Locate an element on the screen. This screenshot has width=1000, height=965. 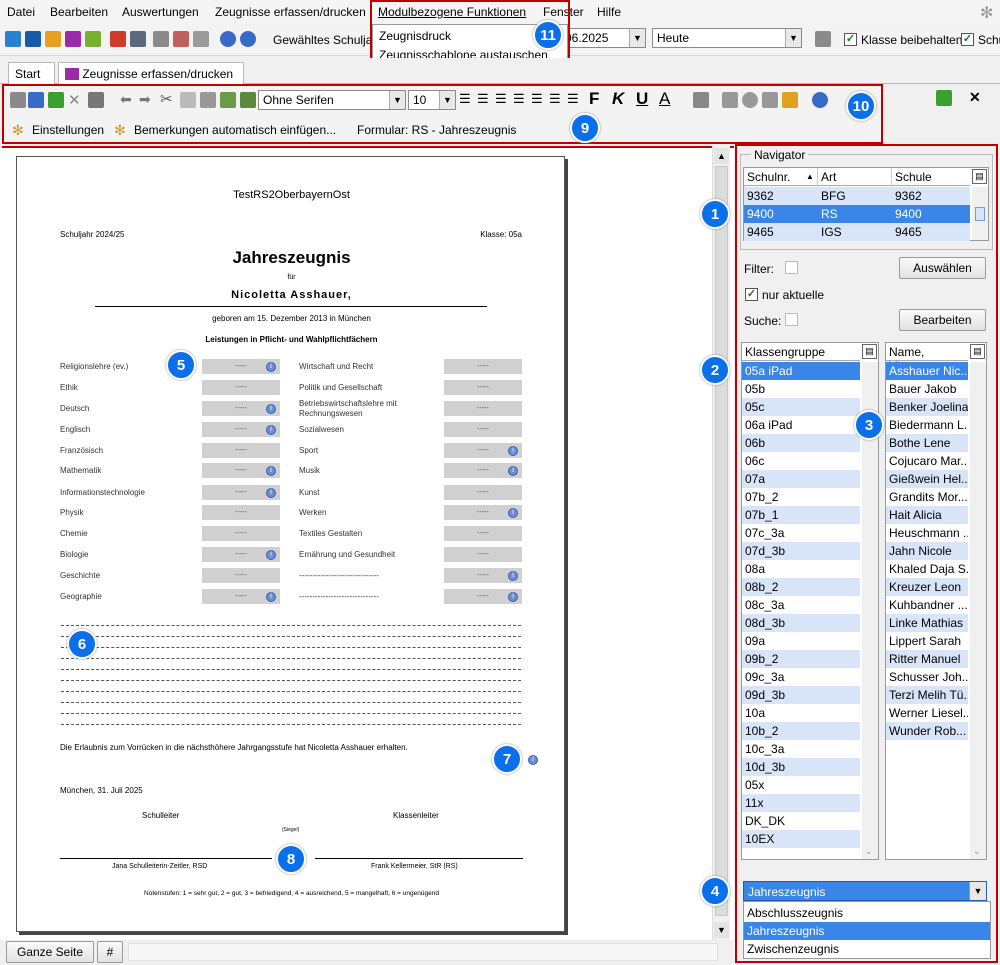
document-scrollbar: ▲ ▼ is located at coordinates (721, 543).